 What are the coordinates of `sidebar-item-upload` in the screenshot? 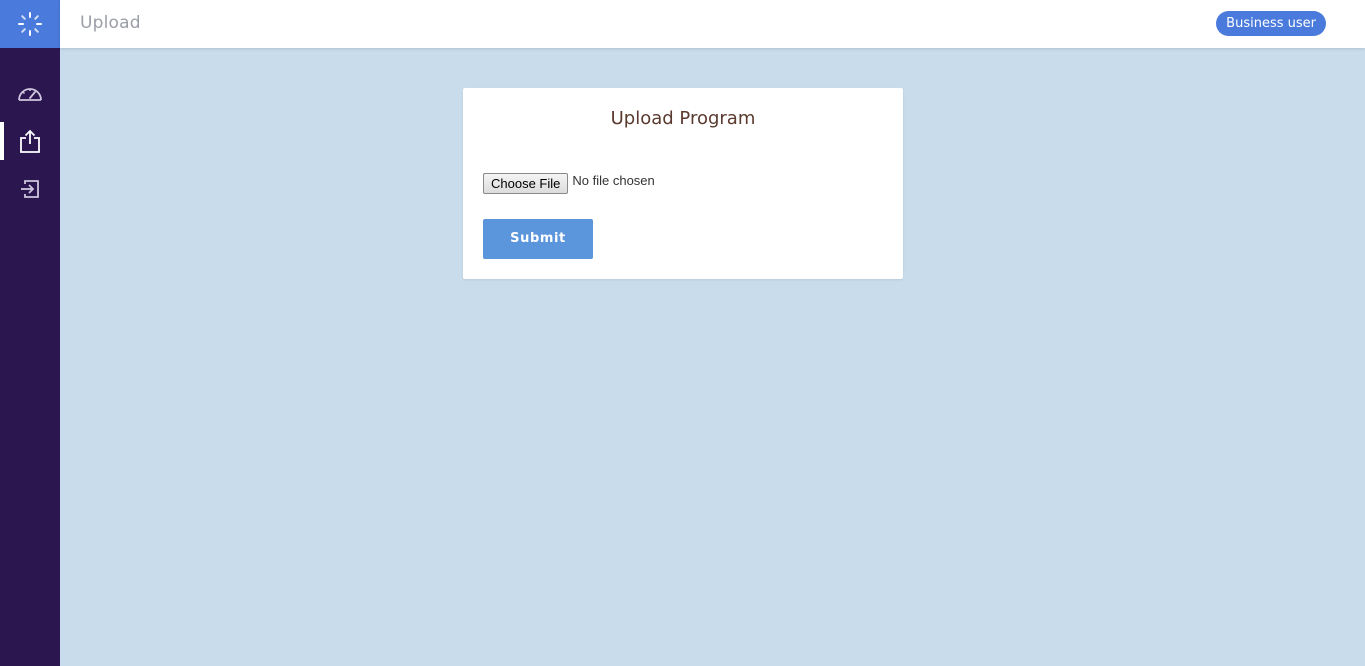 It's located at (30, 141).